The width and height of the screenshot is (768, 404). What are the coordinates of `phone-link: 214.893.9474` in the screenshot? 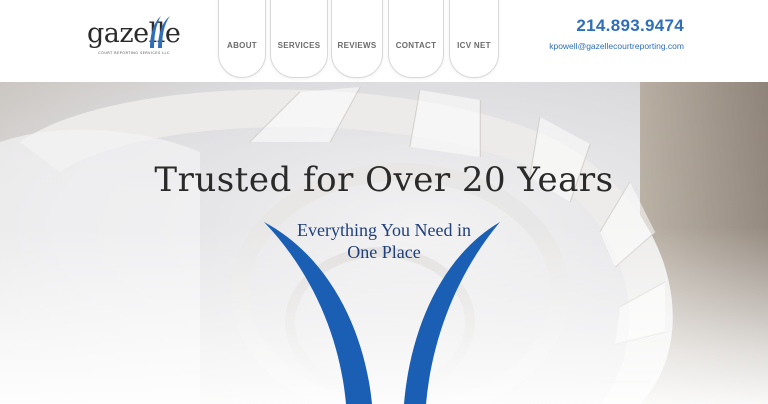 It's located at (616, 26).